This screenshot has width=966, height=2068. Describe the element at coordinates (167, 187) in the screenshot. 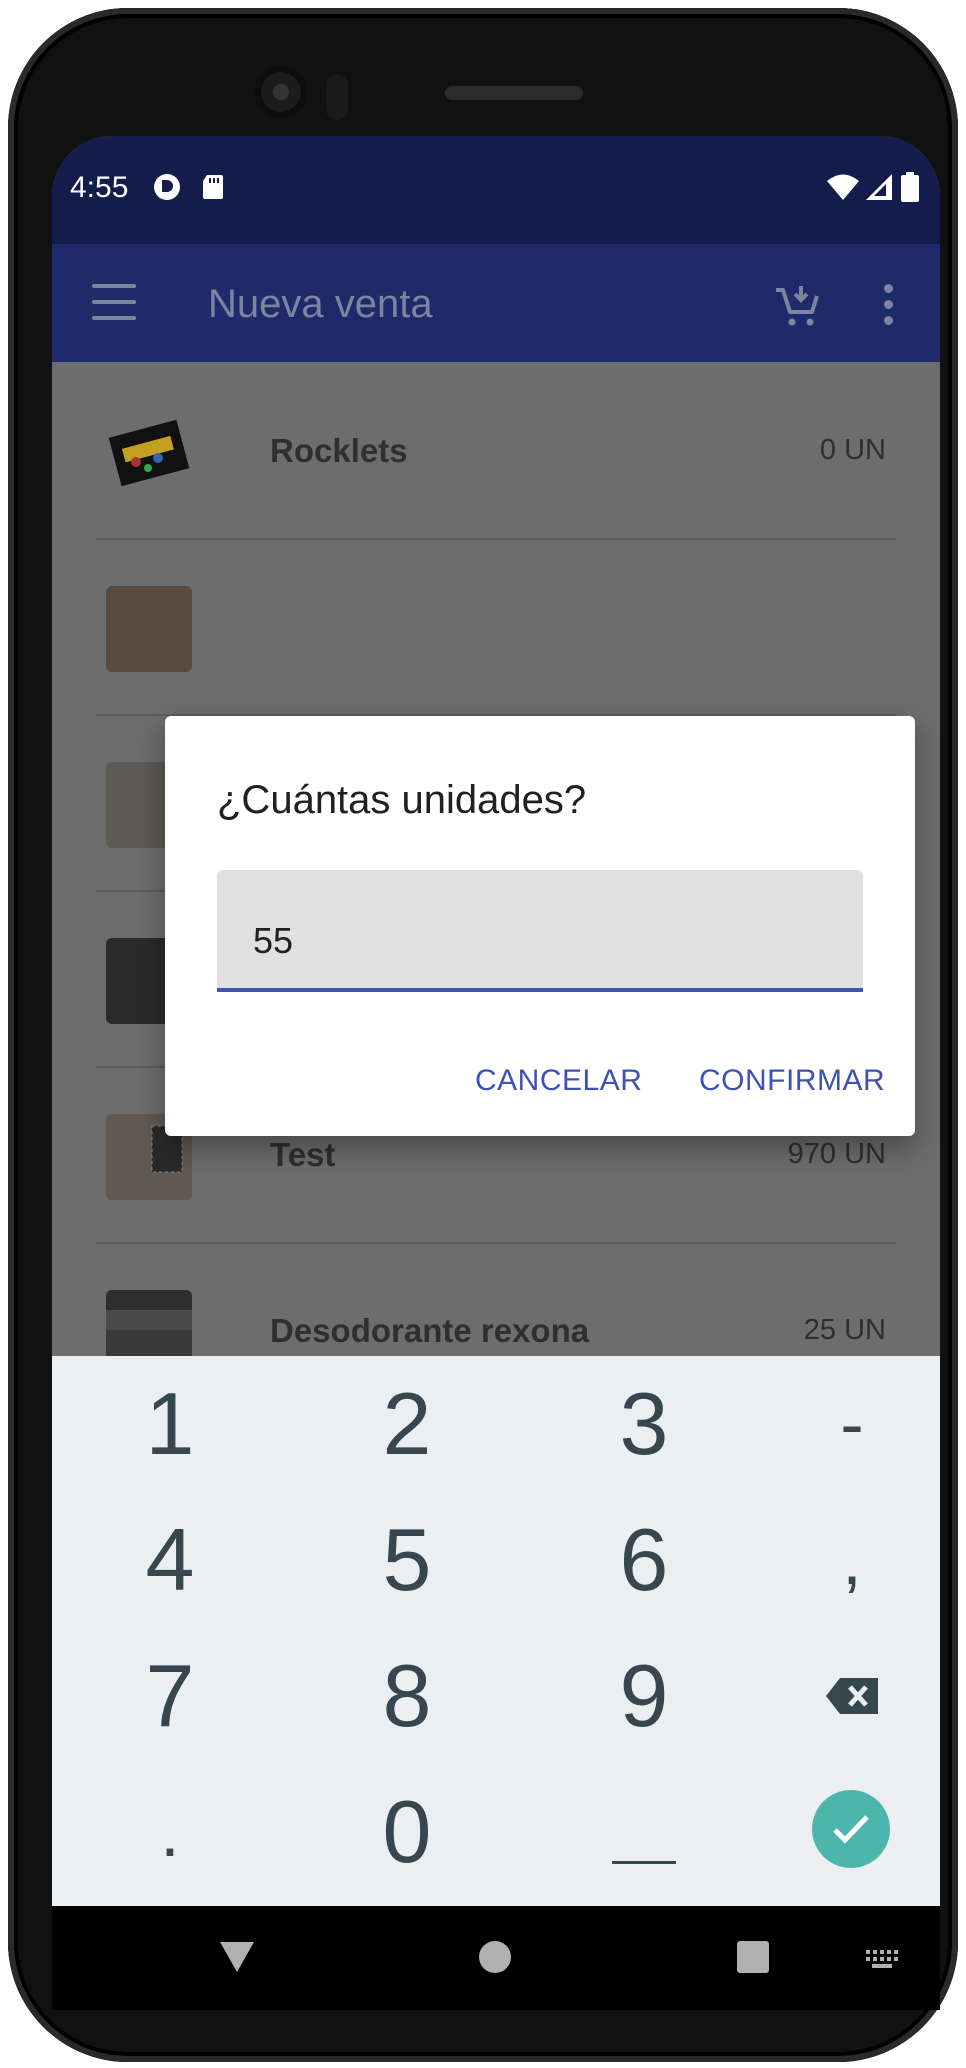

I see `notification-app-icon` at that location.